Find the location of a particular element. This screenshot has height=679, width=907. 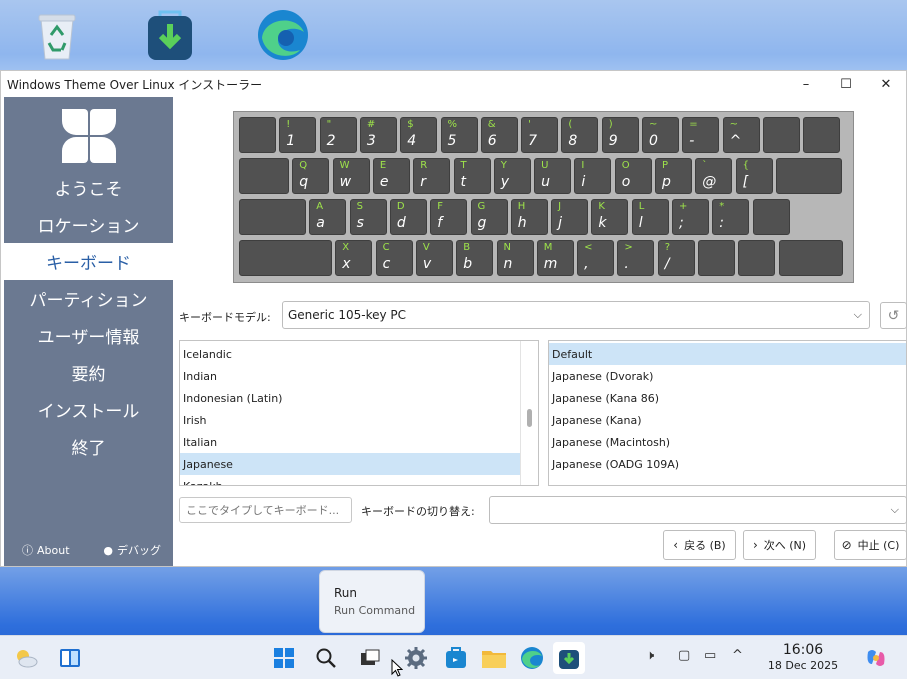

about-button: ⓘ About is located at coordinates (46, 550).